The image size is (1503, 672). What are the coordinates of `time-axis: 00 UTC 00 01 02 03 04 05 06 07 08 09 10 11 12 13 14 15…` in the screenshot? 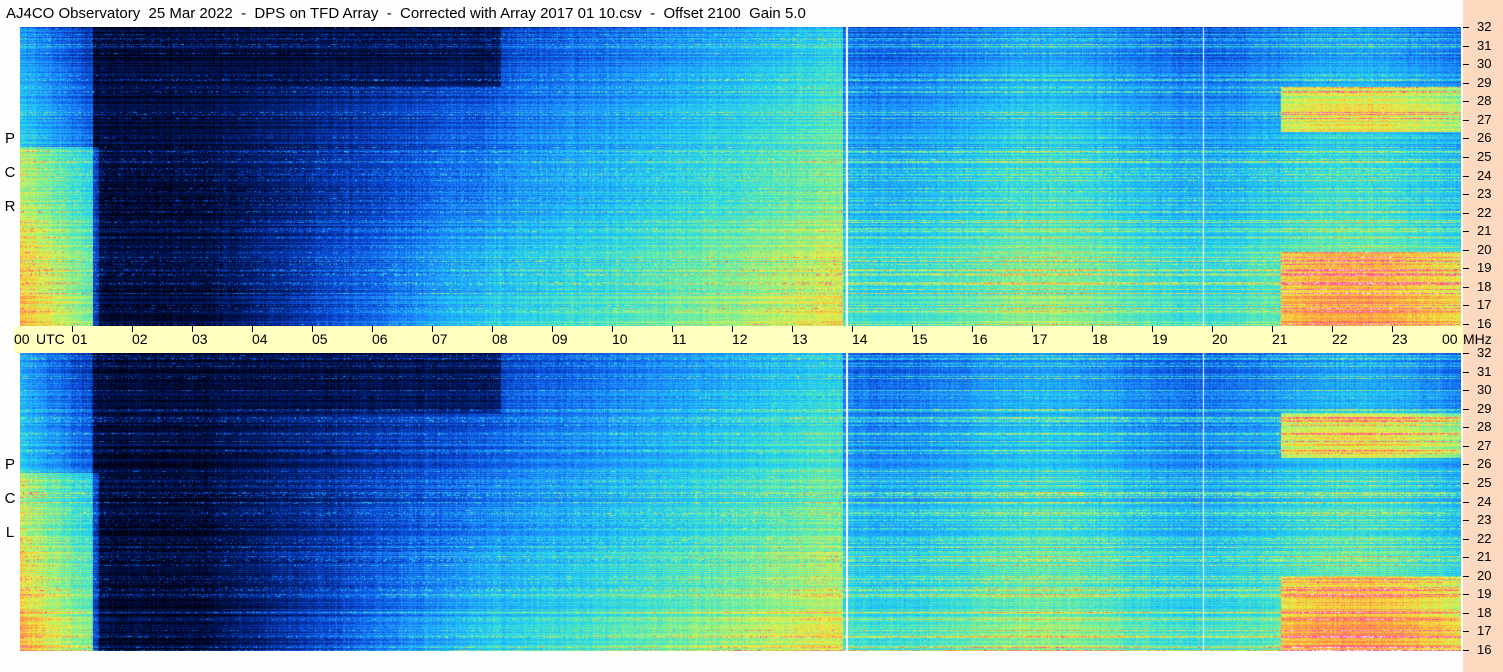 It's located at (738, 339).